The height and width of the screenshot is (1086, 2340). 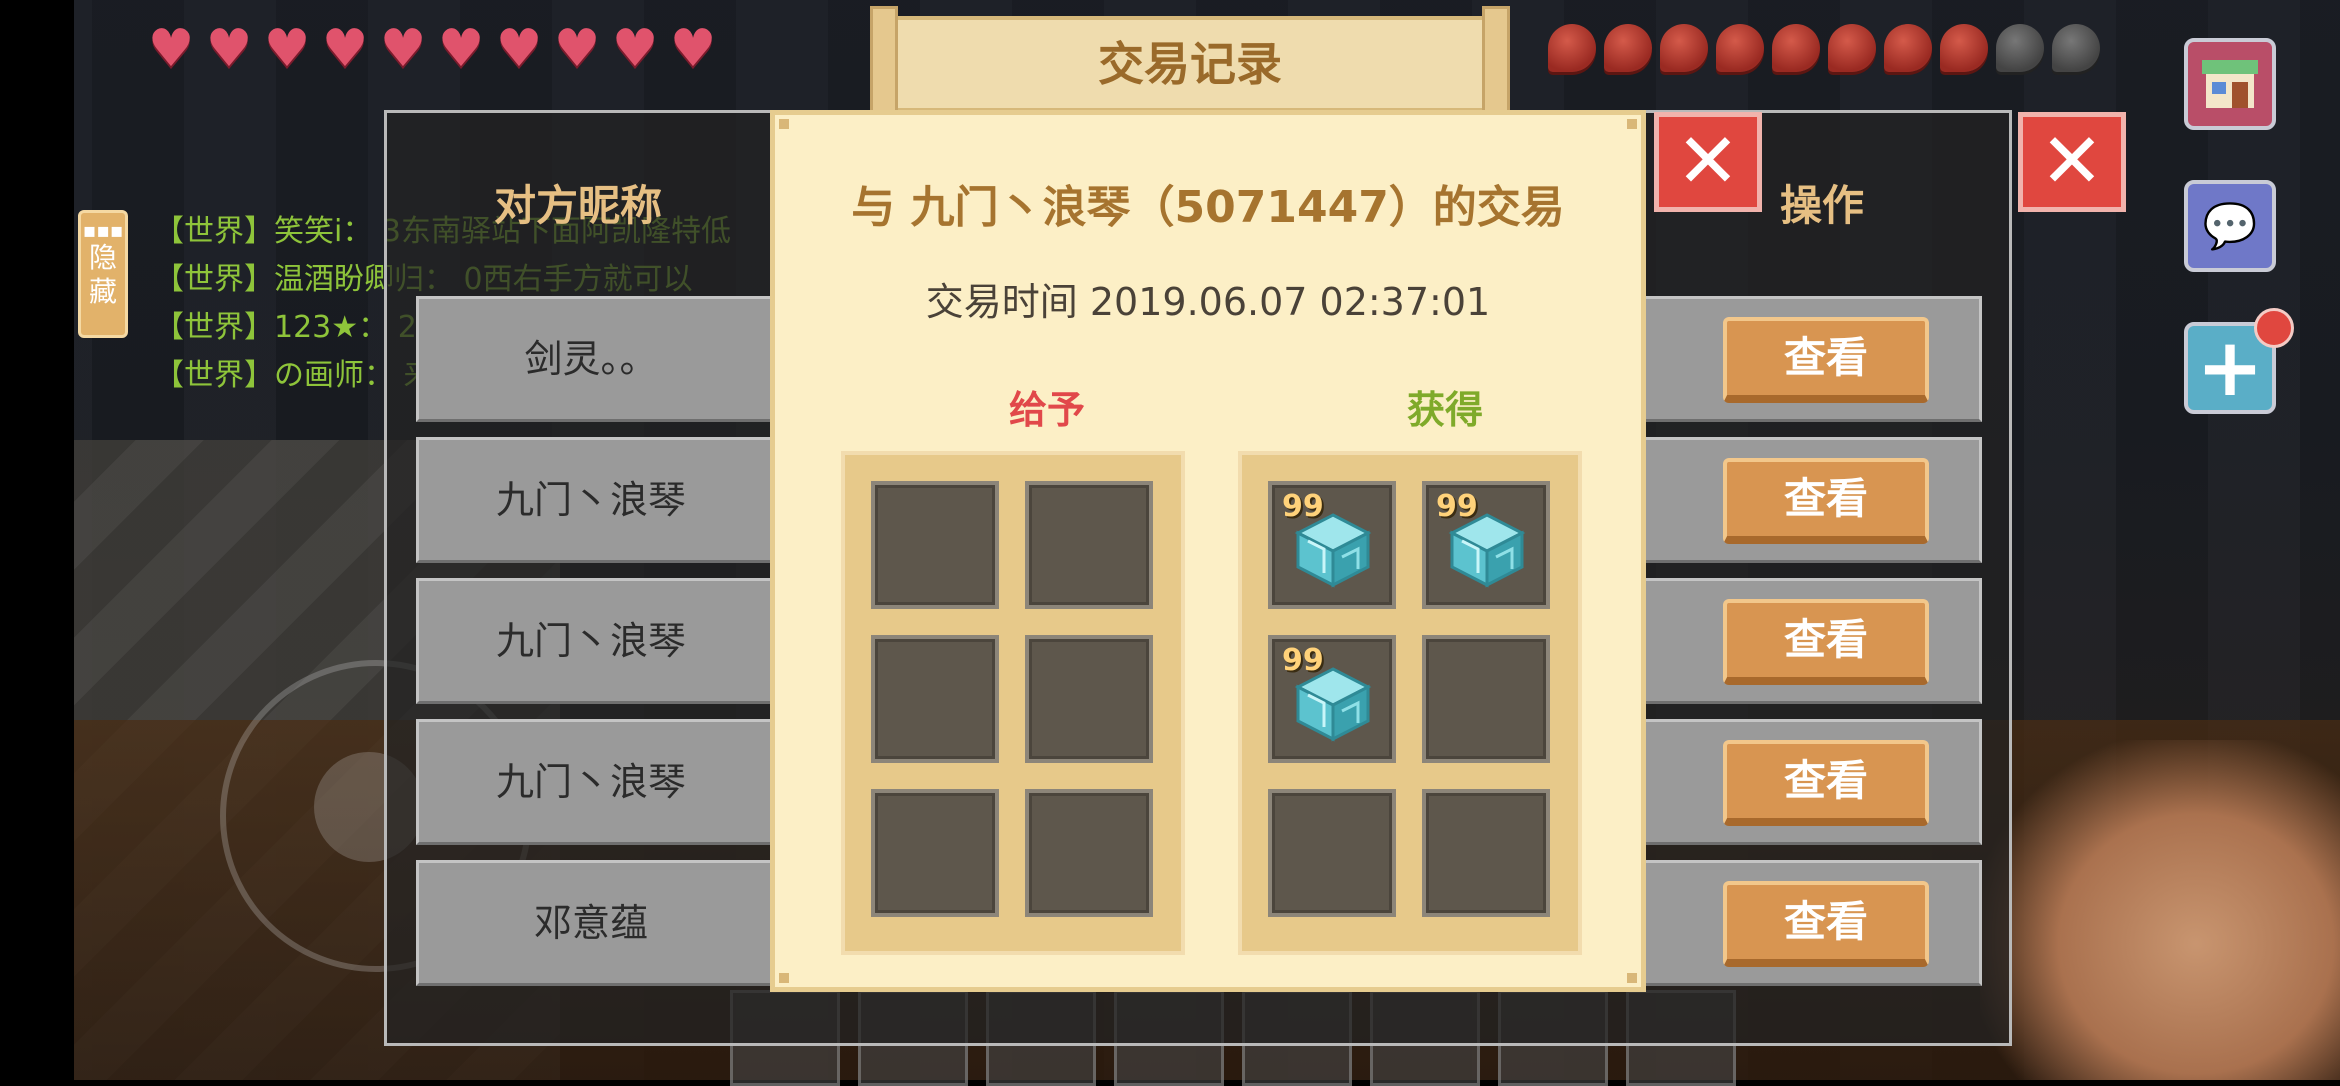 I want to click on screen-edge, so click(x=37, y=540).